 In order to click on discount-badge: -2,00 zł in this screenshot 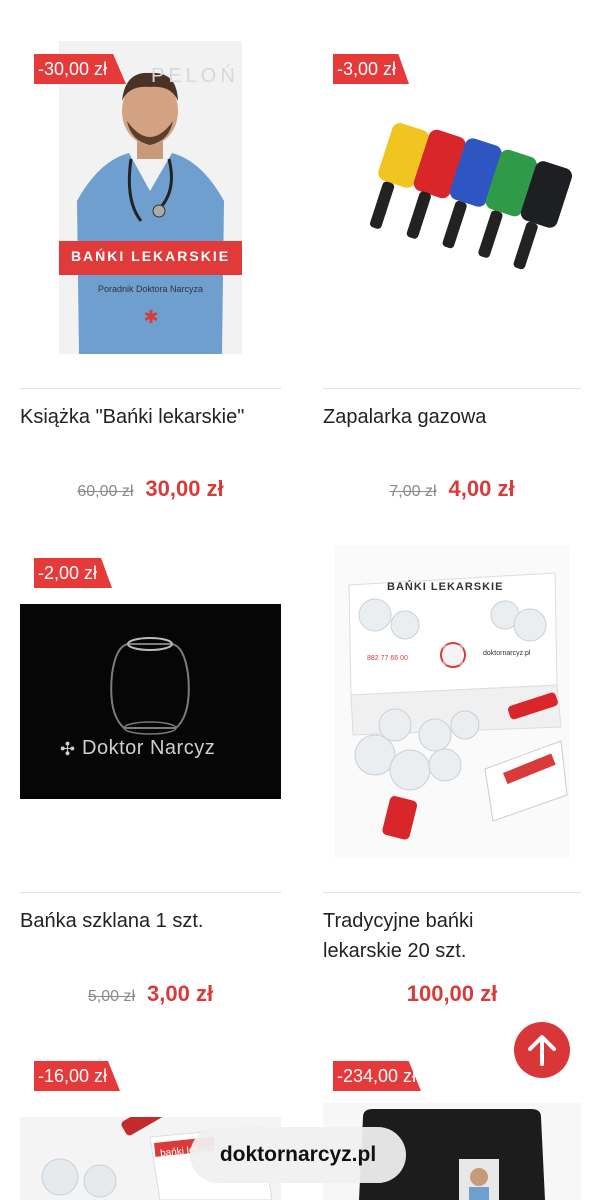, I will do `click(73, 573)`.